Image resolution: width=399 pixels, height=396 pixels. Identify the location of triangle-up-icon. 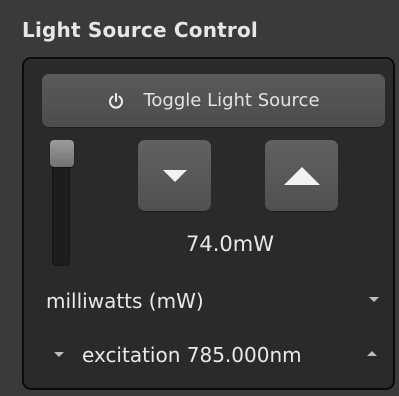
(301, 175).